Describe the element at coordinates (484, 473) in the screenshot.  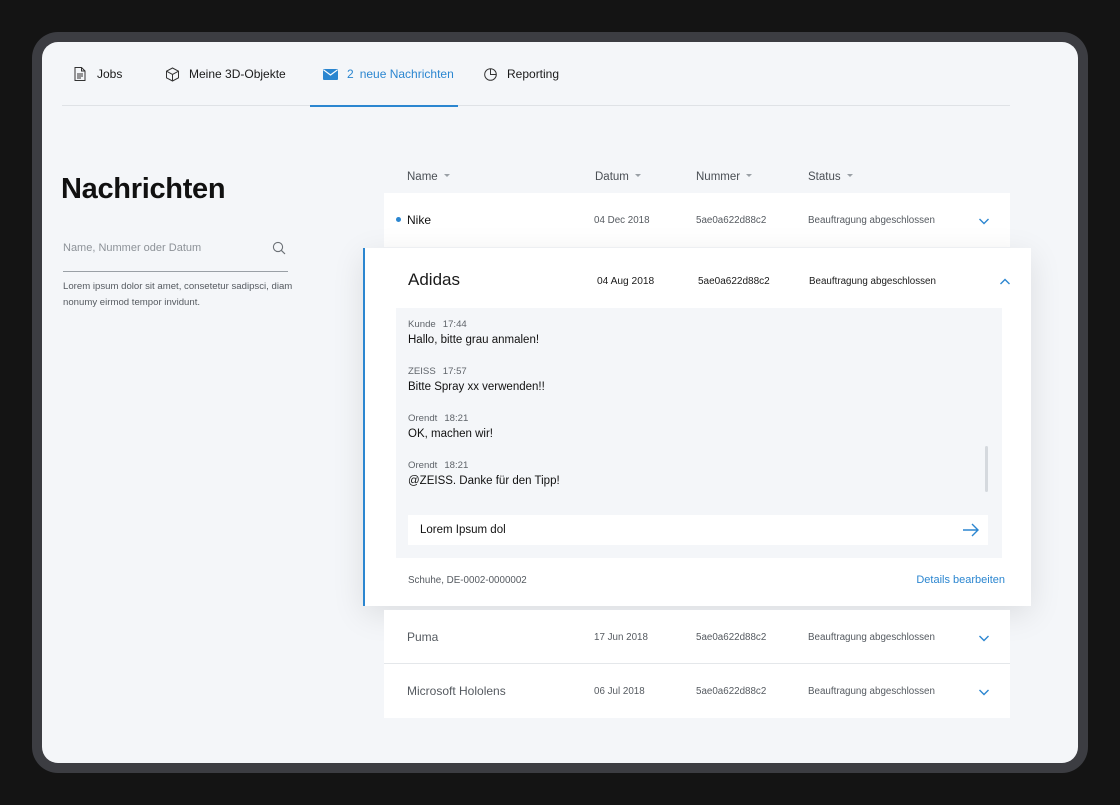
I see `message-item: Orendt 18:21 @ZEISS. Danke für den Tipp!` at that location.